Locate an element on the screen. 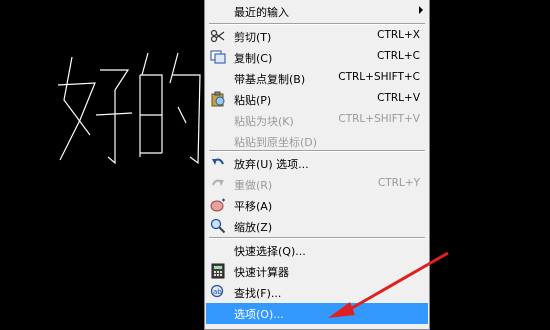 This screenshot has height=330, width=550. menu-item-cut: 剪切(T) CTRL+X is located at coordinates (317, 36).